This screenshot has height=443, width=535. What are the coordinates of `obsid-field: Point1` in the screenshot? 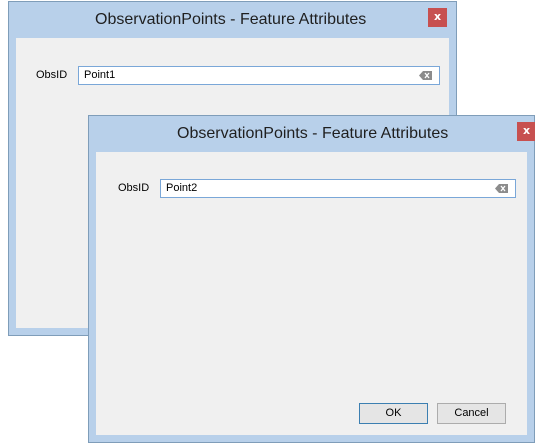 It's located at (259, 75).